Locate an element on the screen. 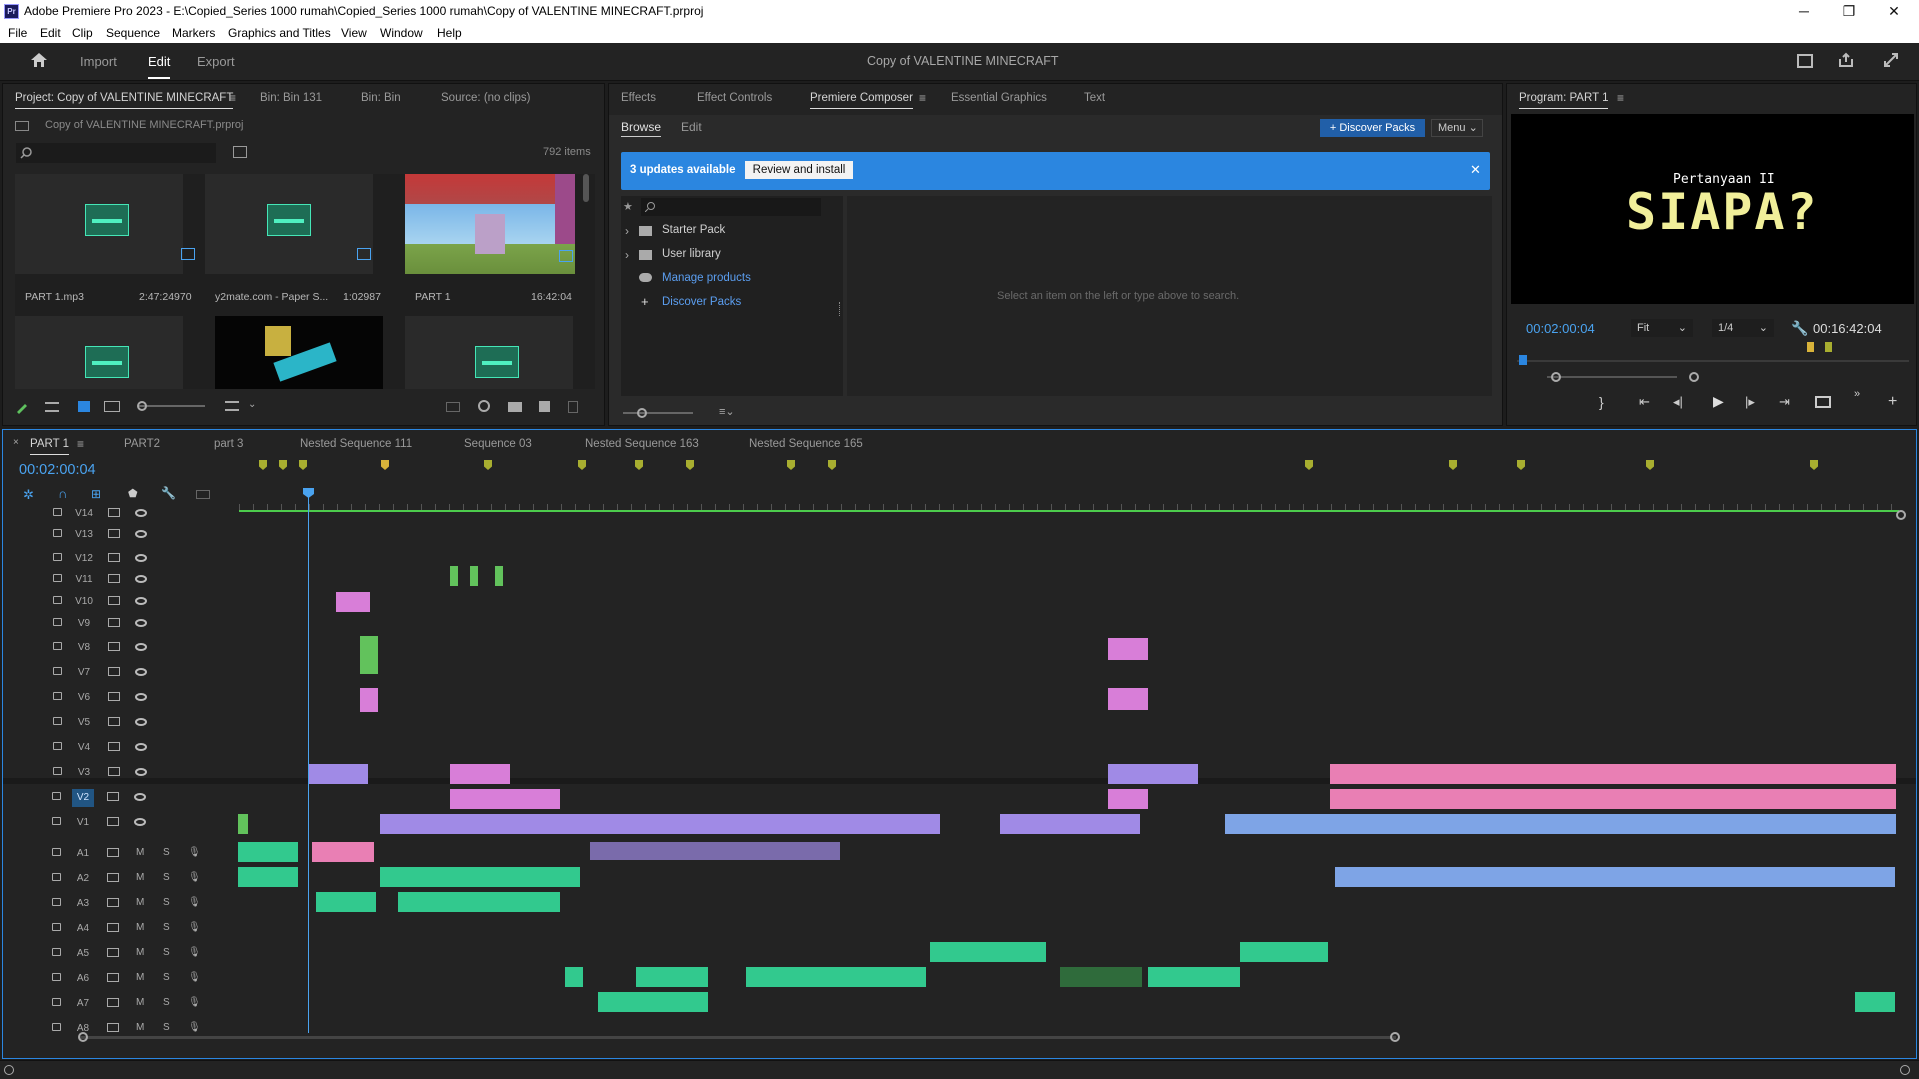 This screenshot has width=1919, height=1079. tab-bin-131: Bin: Bin 131 is located at coordinates (291, 98).